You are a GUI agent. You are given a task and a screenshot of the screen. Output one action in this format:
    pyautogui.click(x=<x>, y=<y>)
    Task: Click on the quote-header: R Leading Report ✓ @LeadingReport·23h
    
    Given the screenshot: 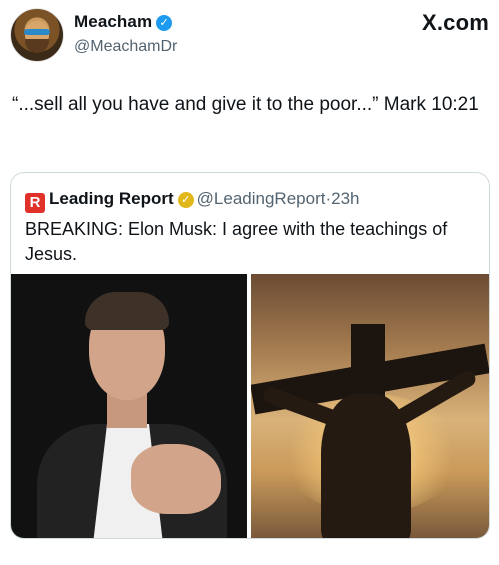 What is the action you would take?
    pyautogui.click(x=252, y=201)
    